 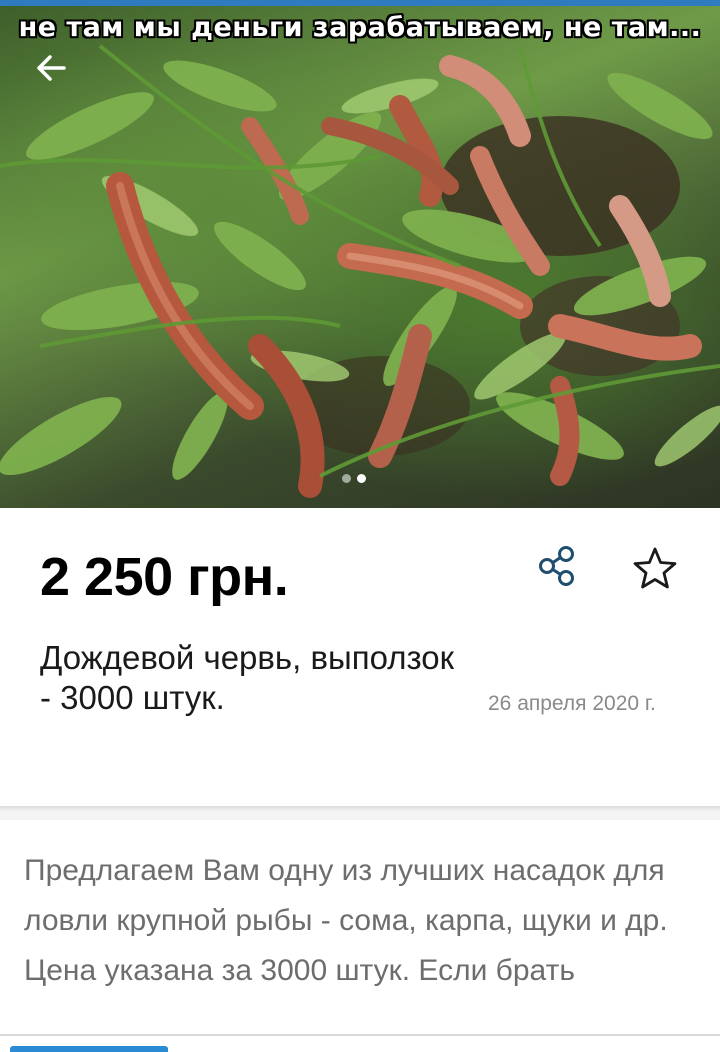 I want to click on star-outline-icon, so click(x=655, y=568).